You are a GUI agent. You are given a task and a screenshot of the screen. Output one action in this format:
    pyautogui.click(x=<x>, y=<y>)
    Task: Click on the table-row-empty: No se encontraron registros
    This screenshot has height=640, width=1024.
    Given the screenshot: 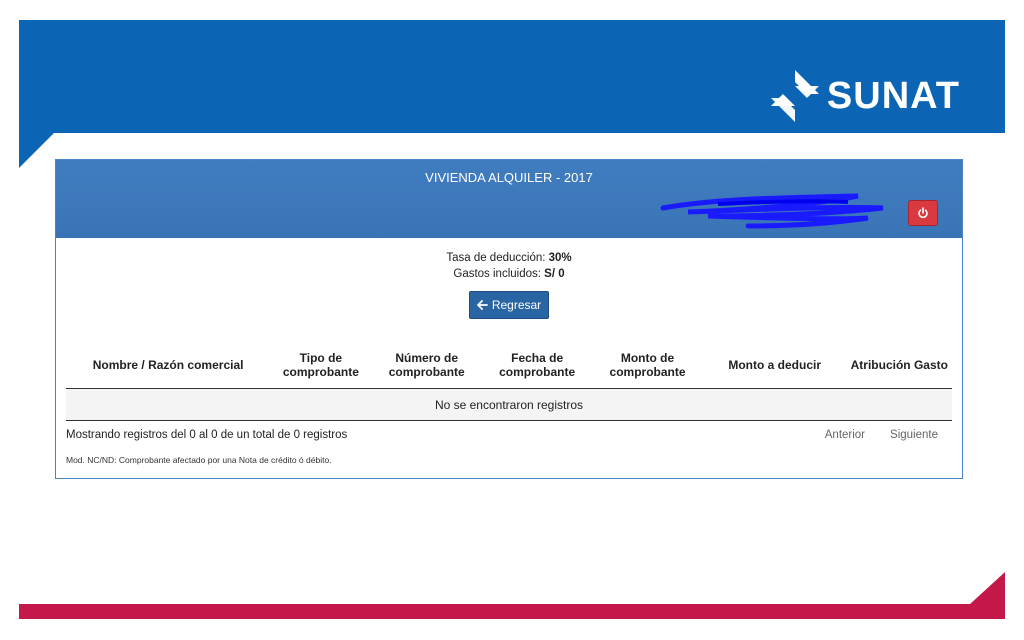 What is the action you would take?
    pyautogui.click(x=509, y=404)
    